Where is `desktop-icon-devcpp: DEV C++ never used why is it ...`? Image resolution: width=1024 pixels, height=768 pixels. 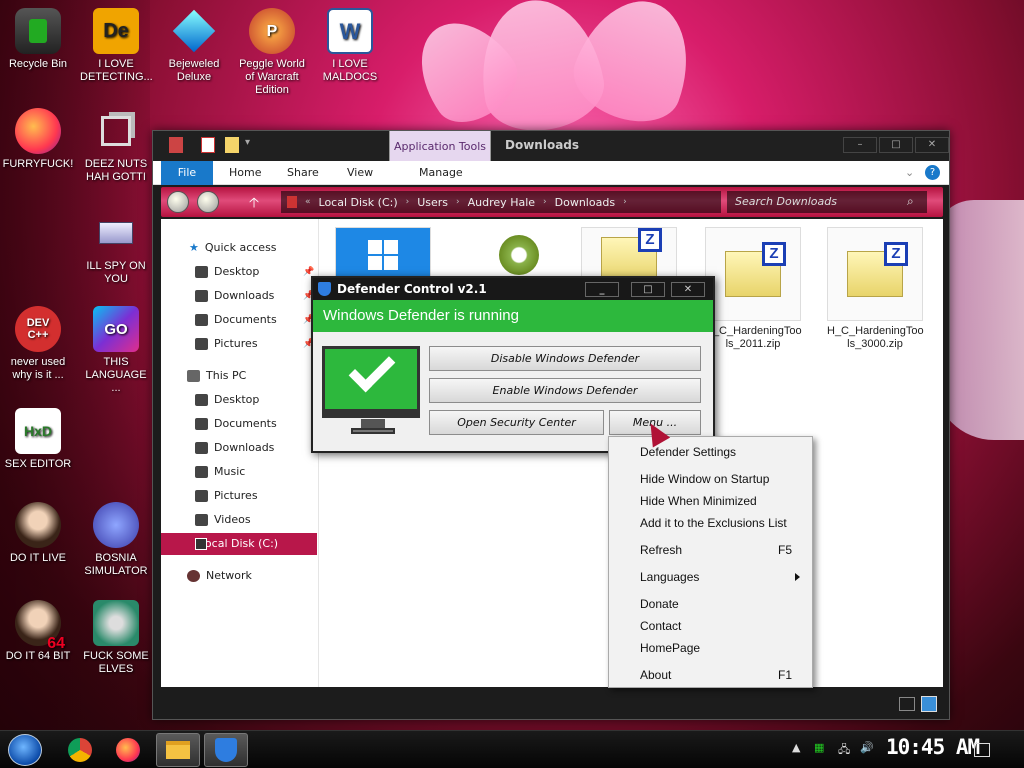 desktop-icon-devcpp: DEV C++ never used why is it ... is located at coordinates (38, 344).